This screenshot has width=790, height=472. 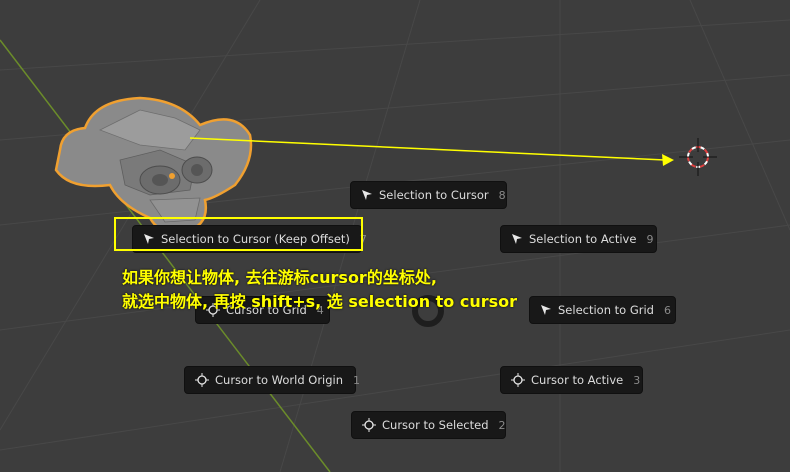 I want to click on pie-item-selection-to-active: Selection to Active 9, so click(x=578, y=239).